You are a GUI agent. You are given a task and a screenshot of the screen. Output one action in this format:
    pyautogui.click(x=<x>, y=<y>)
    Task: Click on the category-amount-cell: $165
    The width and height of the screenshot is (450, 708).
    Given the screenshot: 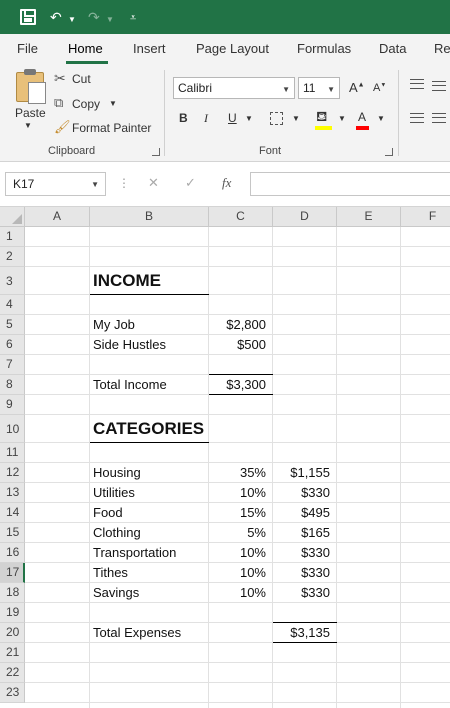 What is the action you would take?
    pyautogui.click(x=305, y=533)
    